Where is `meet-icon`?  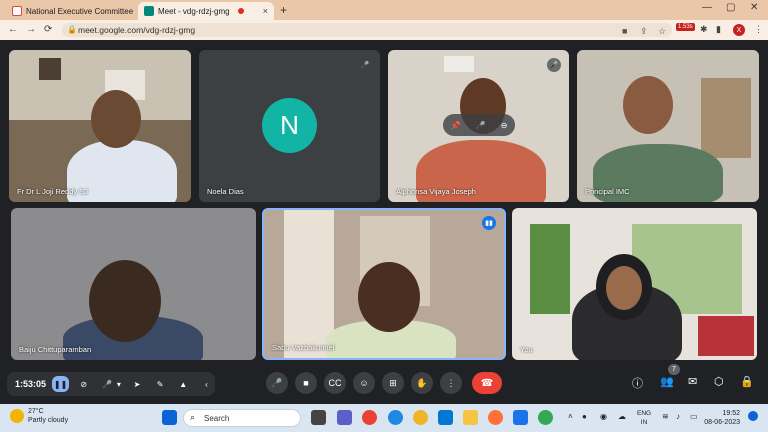
meet-icon is located at coordinates (149, 11).